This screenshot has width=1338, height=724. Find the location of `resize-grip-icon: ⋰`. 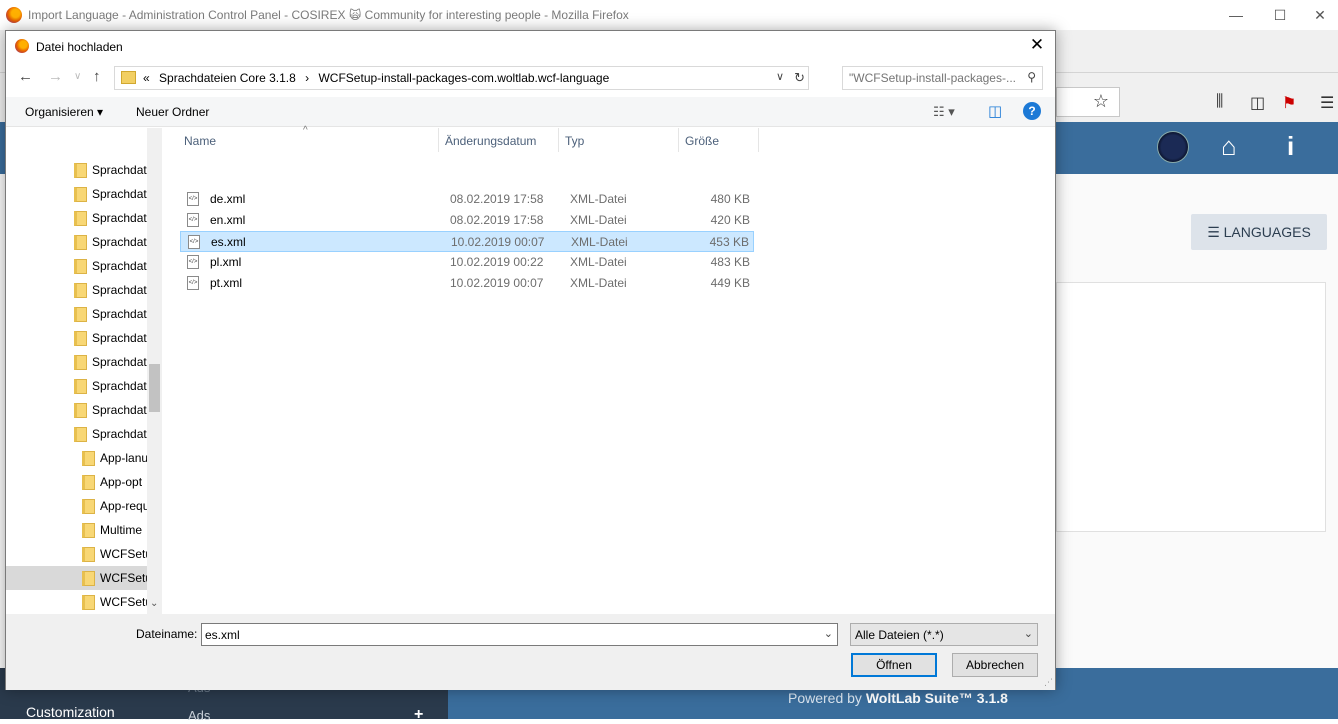

resize-grip-icon: ⋰ is located at coordinates (1048, 682).